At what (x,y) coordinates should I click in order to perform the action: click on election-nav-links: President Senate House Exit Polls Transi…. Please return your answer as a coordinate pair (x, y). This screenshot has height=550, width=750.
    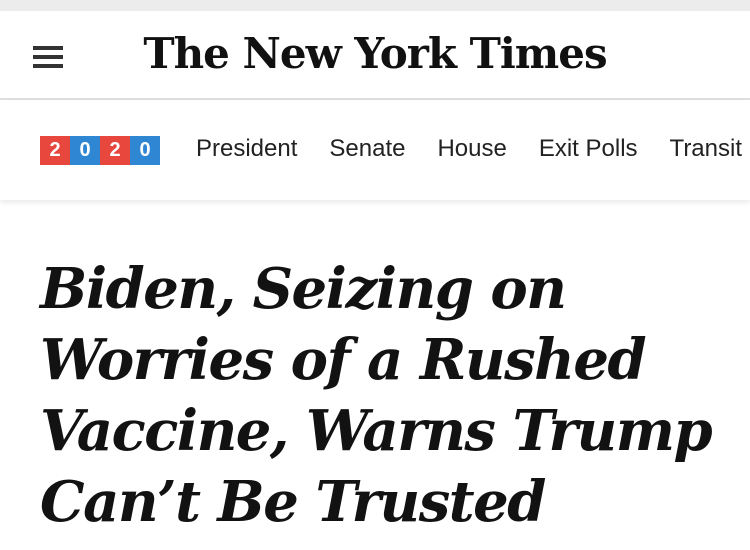
    Looking at the image, I should click on (469, 149).